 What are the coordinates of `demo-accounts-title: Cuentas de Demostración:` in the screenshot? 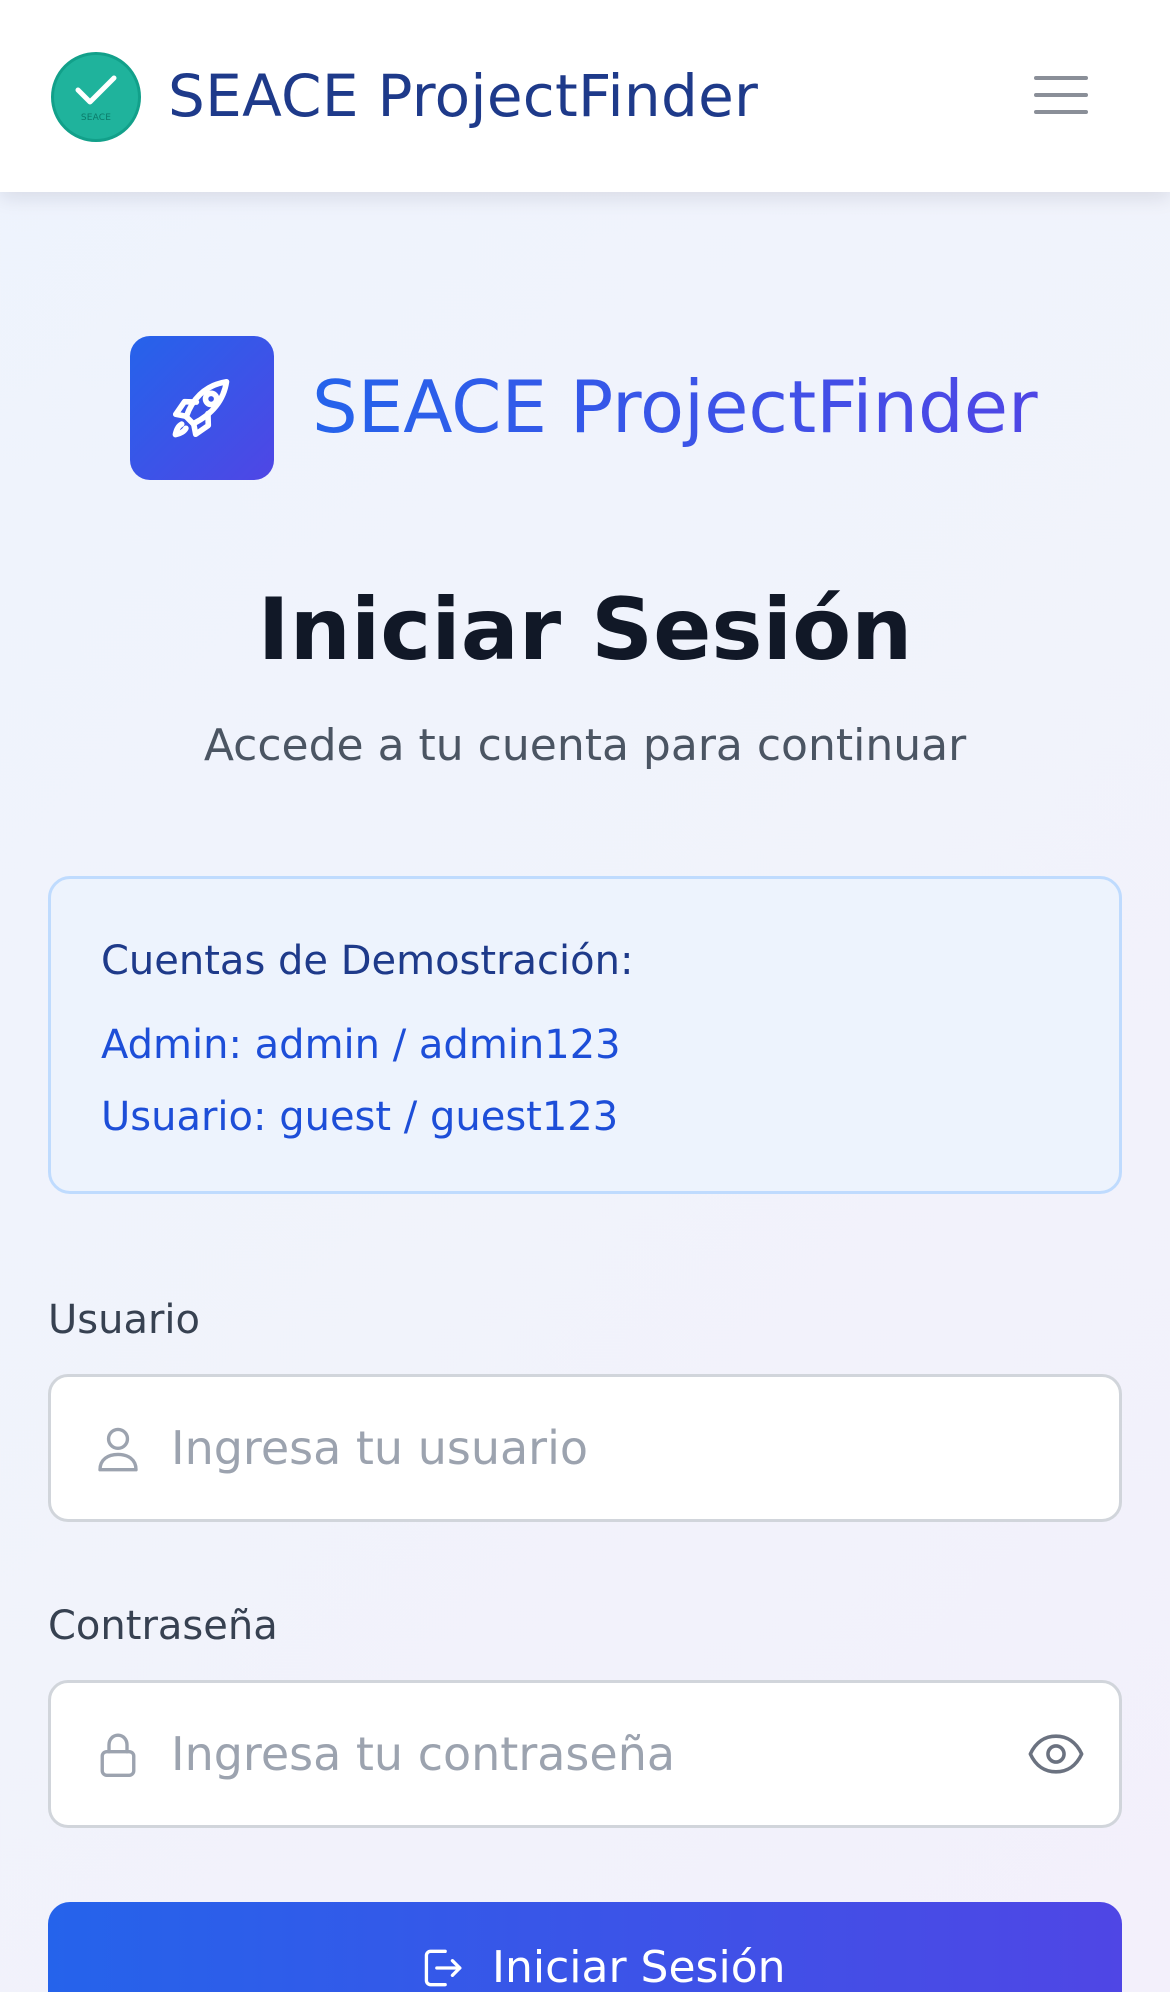 It's located at (367, 961).